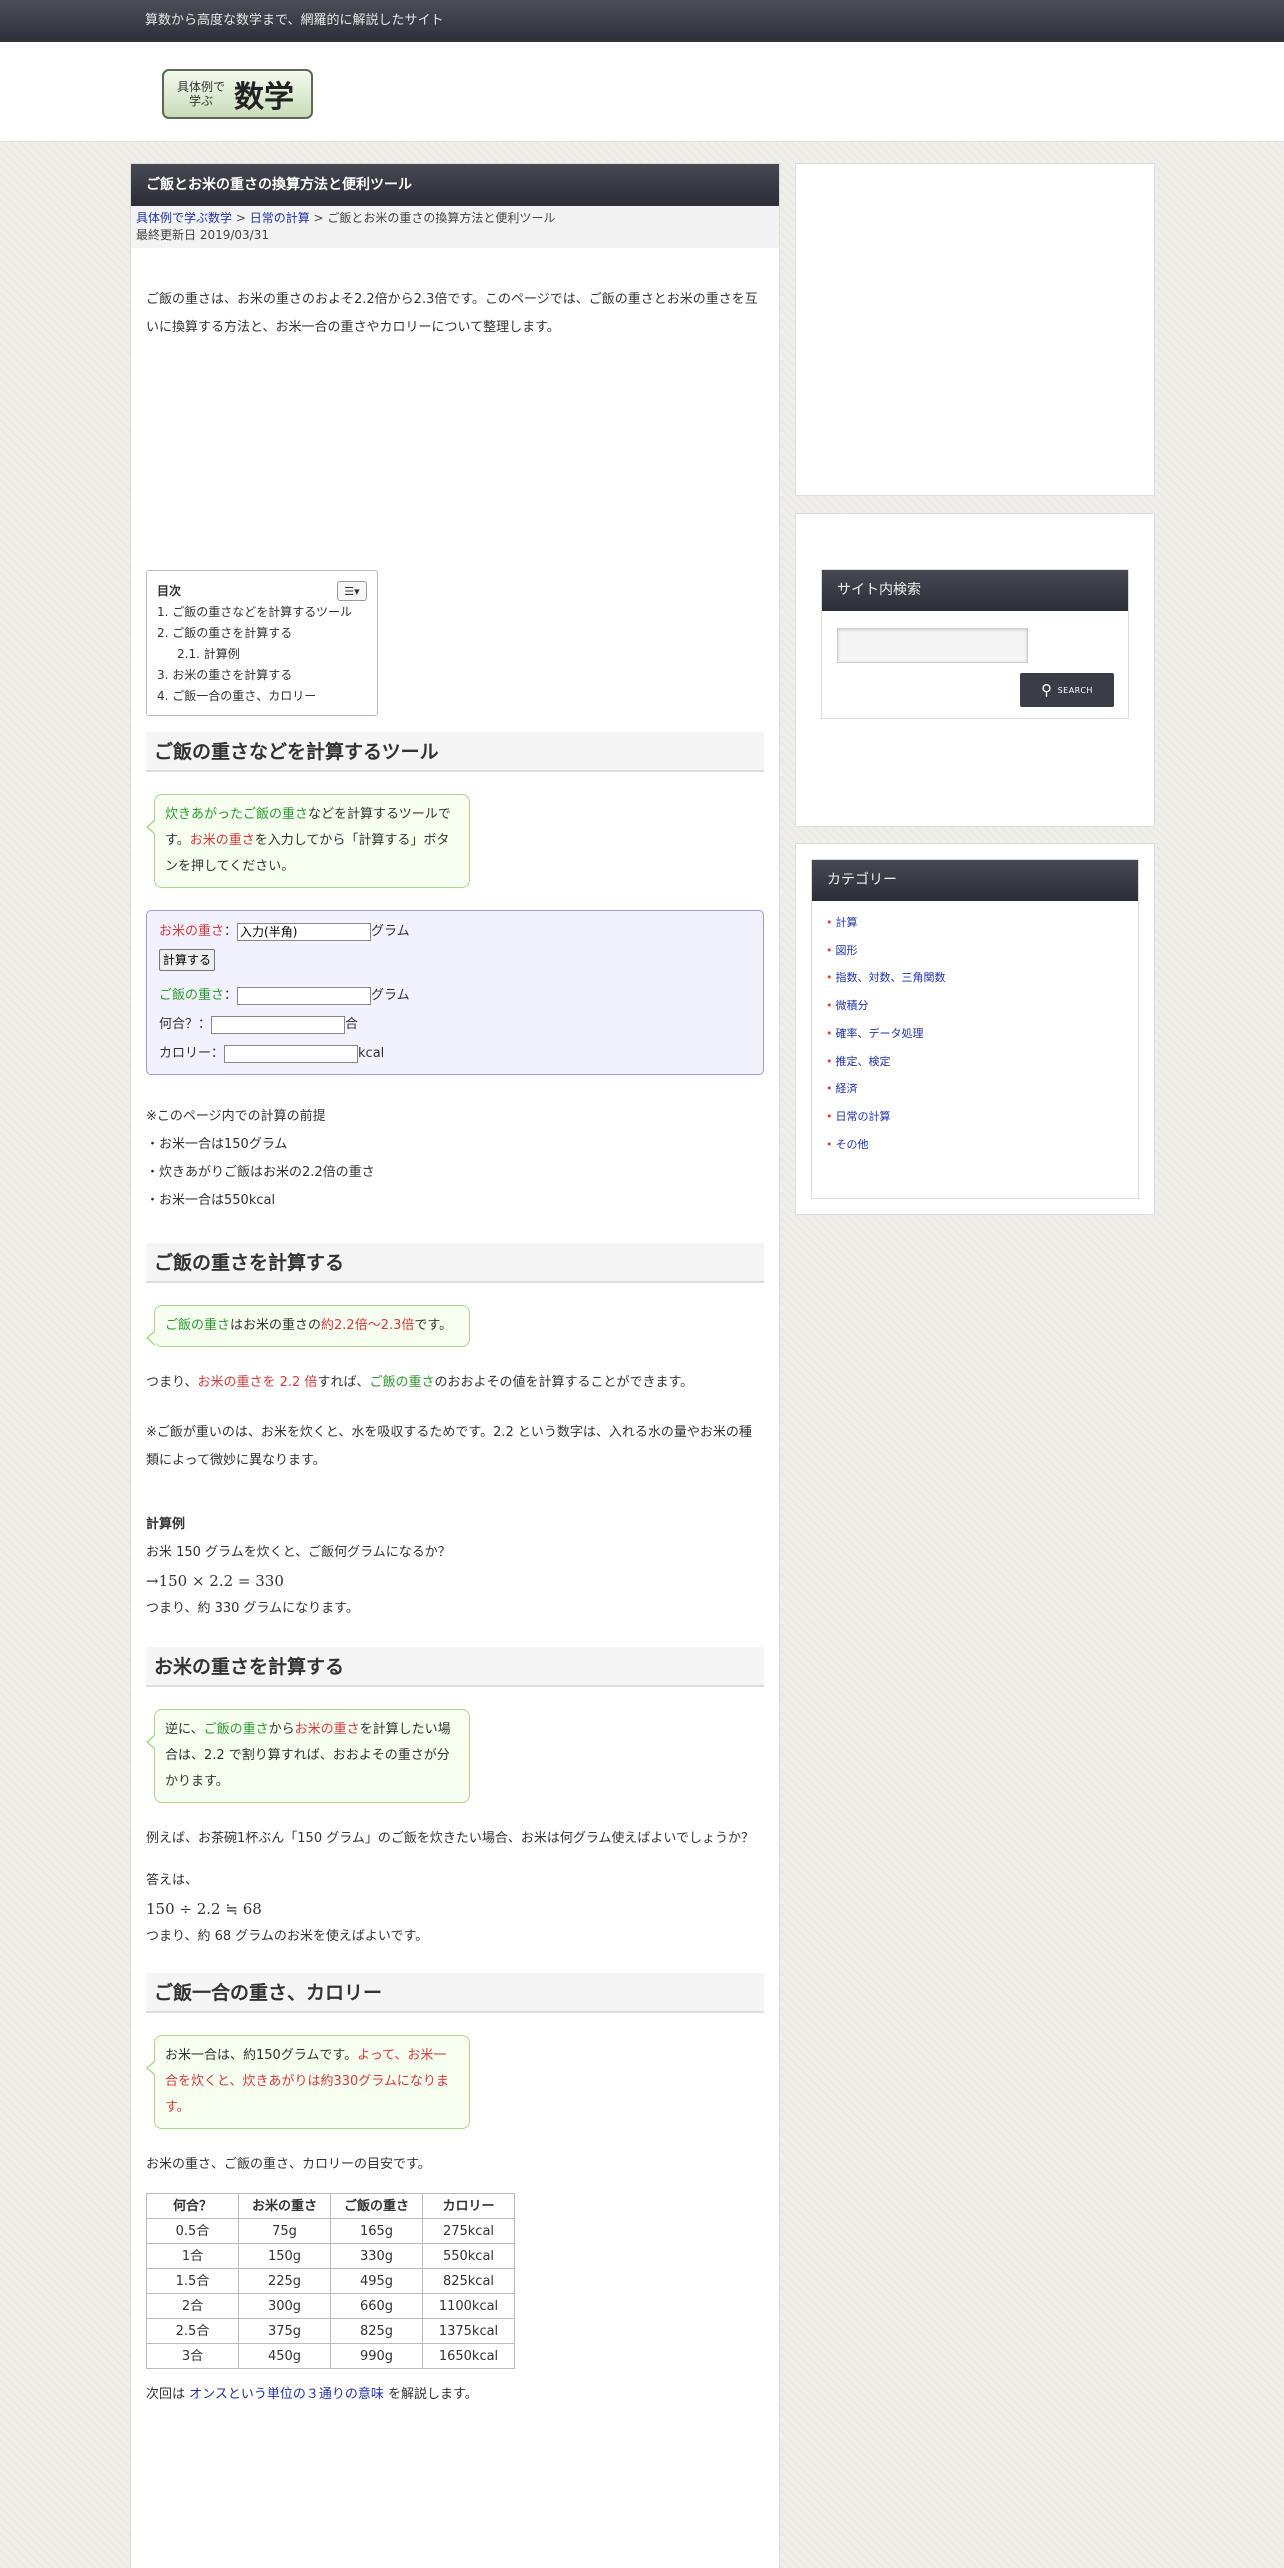 This screenshot has height=2568, width=1284. I want to click on sidebar-search-widget: サイト内検索 ⚲ SEARCH, so click(975, 670).